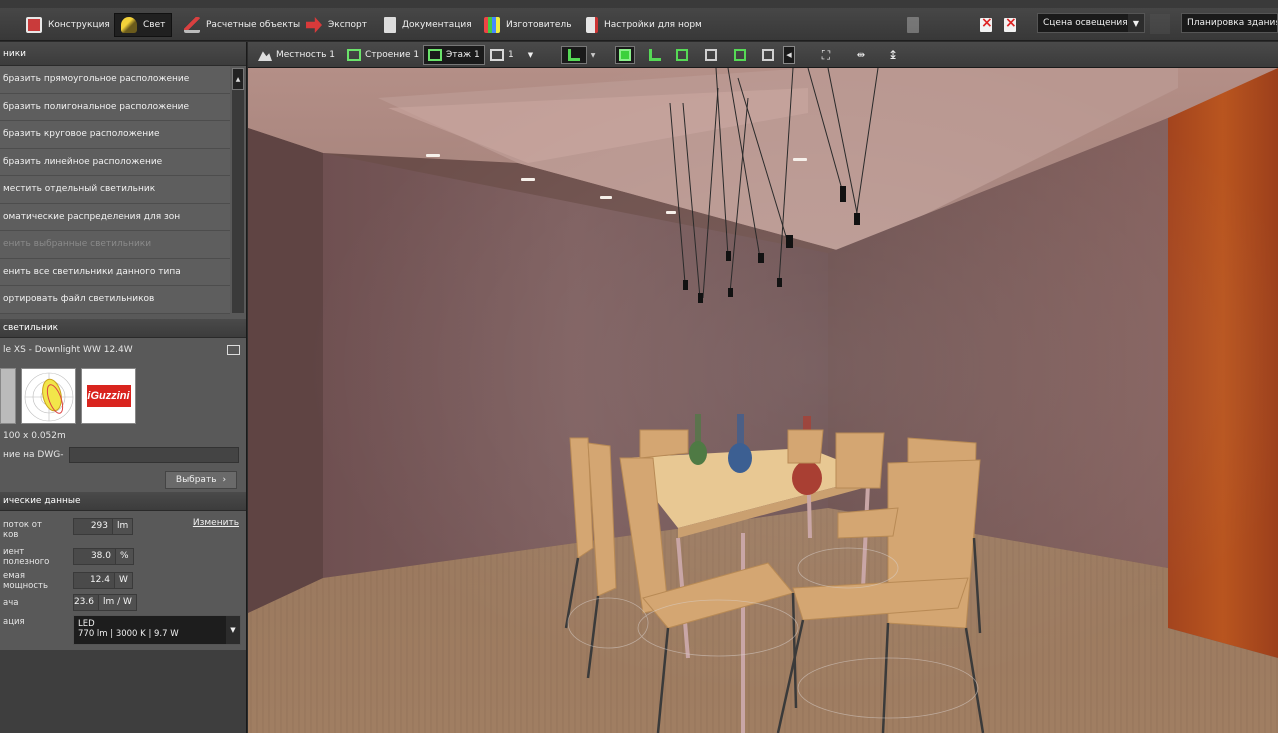 This screenshot has height=733, width=1278. What do you see at coordinates (893, 55) in the screenshot?
I see `height-button: ↨` at bounding box center [893, 55].